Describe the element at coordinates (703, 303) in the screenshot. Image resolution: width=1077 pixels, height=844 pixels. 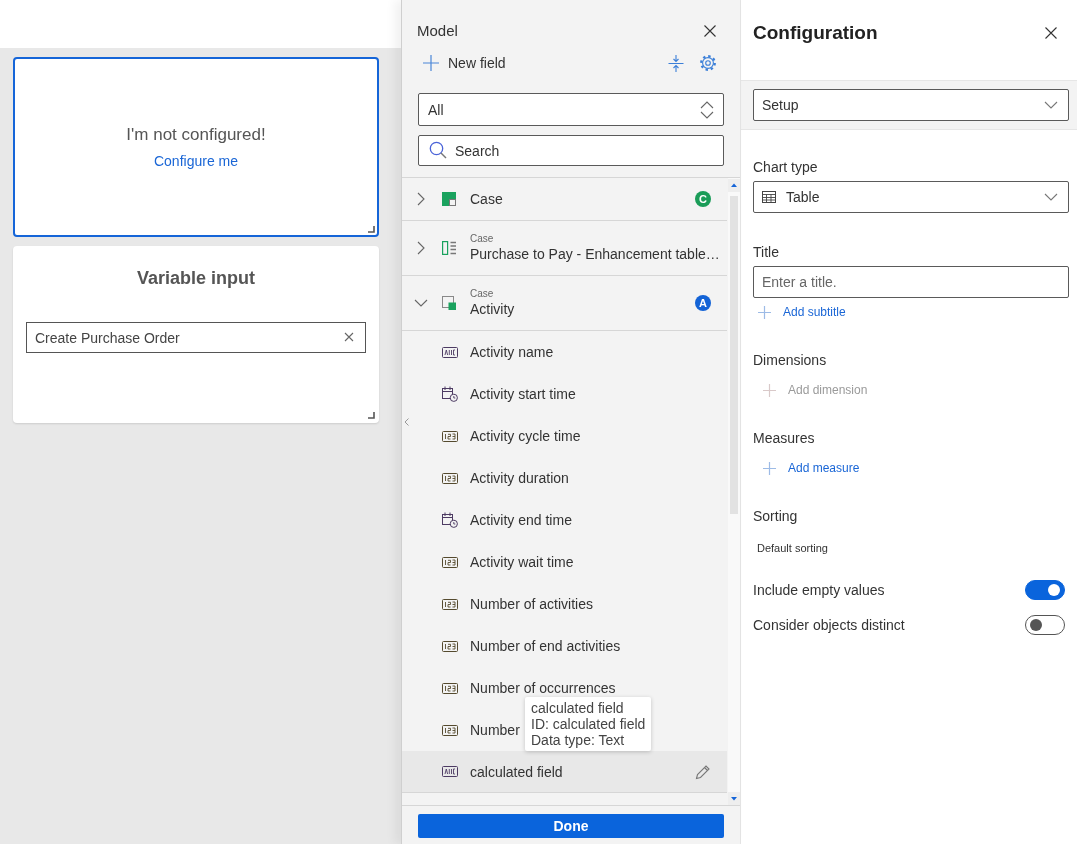
I see `table-badge: A` at that location.